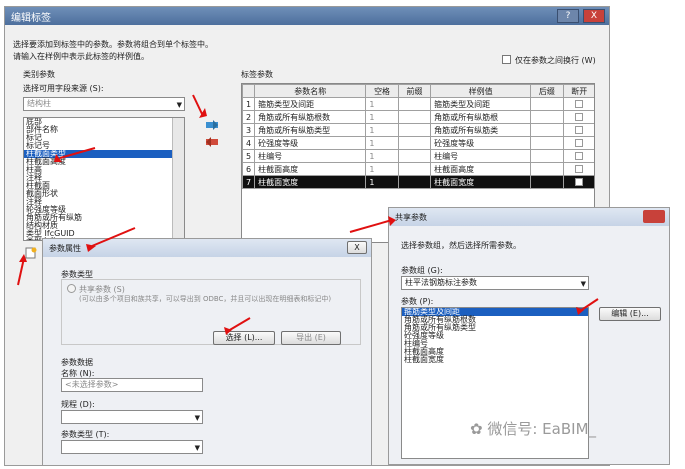 This screenshot has width=685, height=469. Describe the element at coordinates (587, 306) in the screenshot. I see `arrow-to-shared-list` at that location.